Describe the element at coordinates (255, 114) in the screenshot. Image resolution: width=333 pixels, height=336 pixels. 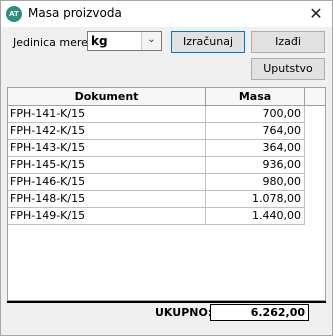
I see `cell-mass: 700,00` at that location.